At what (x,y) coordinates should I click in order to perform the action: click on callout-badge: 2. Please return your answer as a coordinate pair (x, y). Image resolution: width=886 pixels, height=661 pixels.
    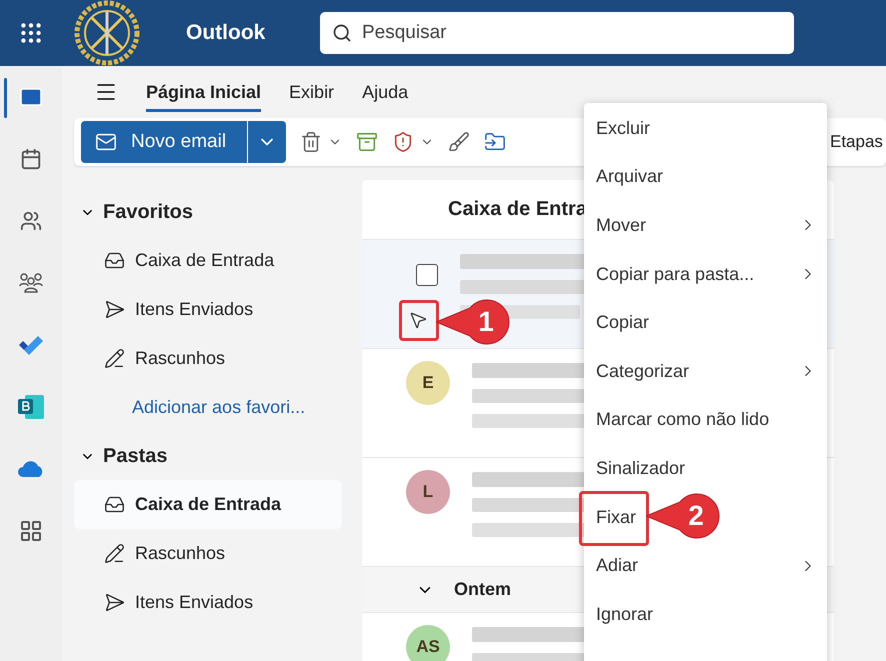
    Looking at the image, I should click on (683, 516).